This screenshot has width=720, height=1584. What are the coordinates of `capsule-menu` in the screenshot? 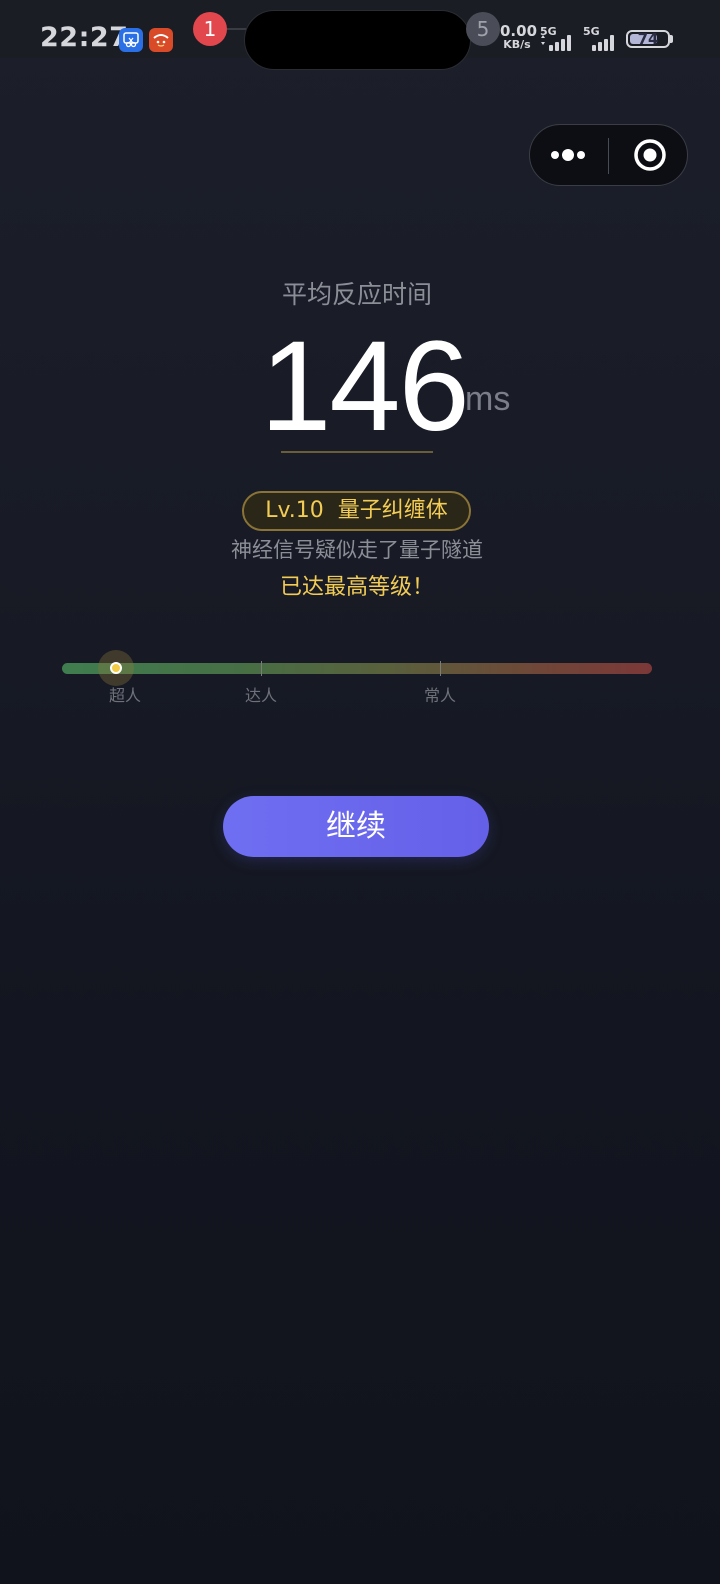 It's located at (608, 155).